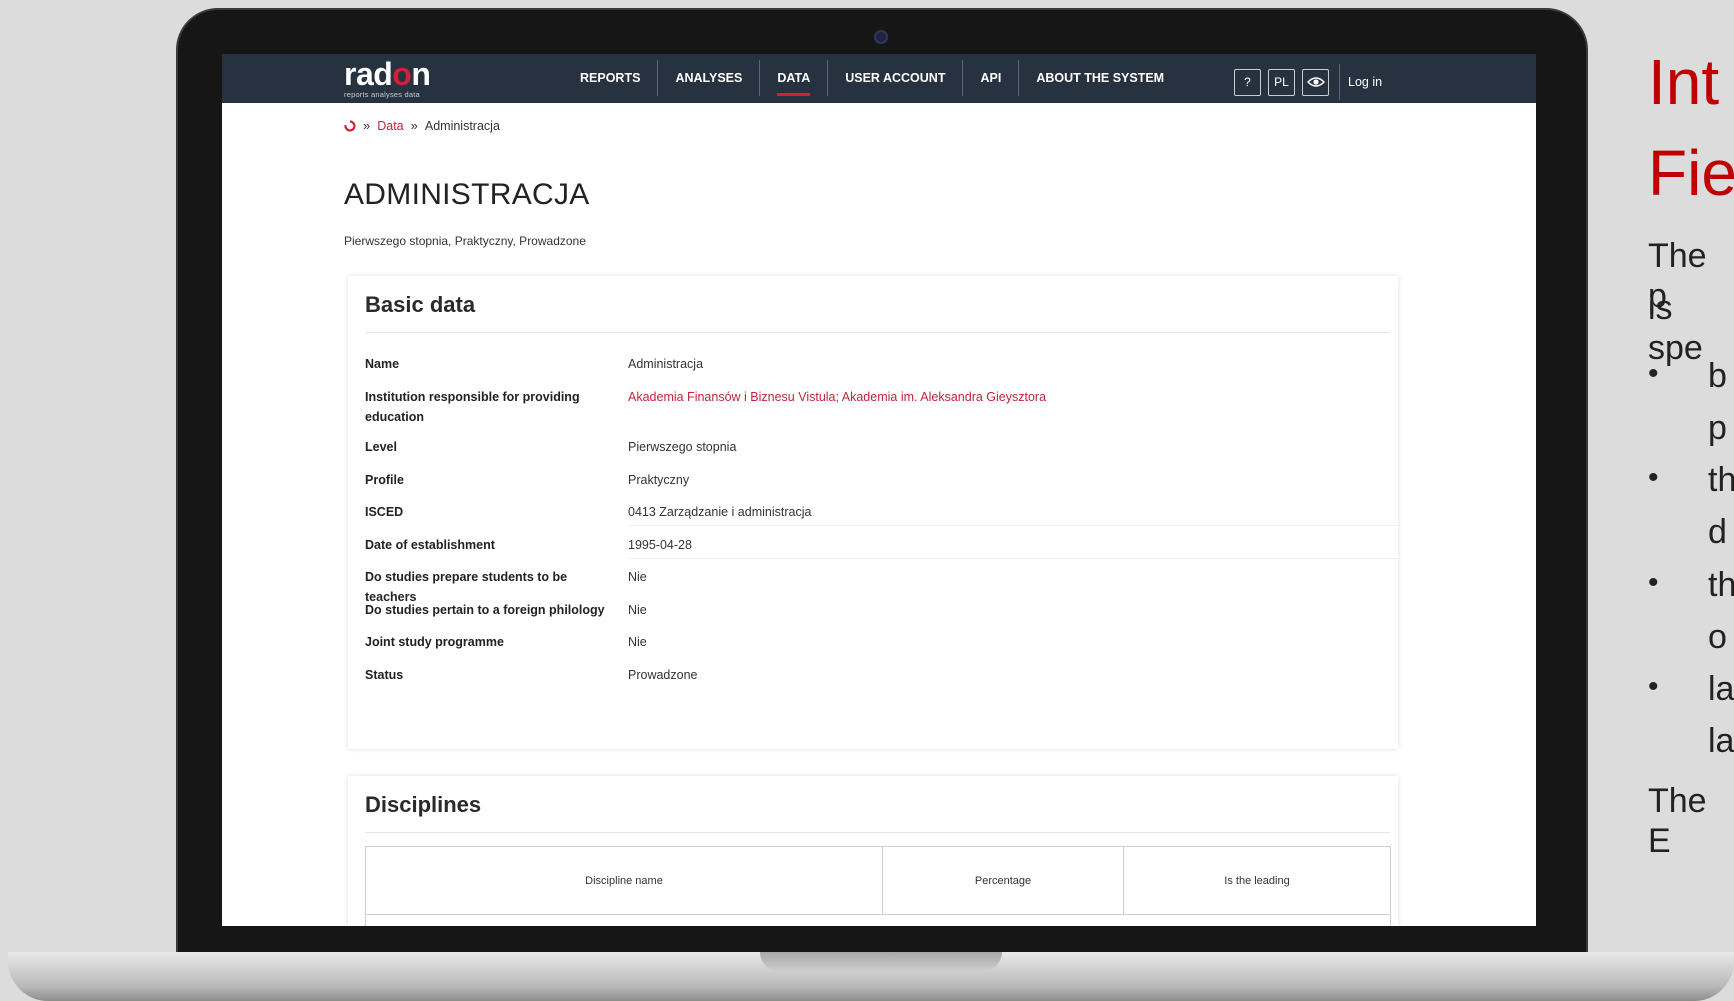 The image size is (1734, 1001). Describe the element at coordinates (663, 675) in the screenshot. I see `row-value: Prowadzone` at that location.